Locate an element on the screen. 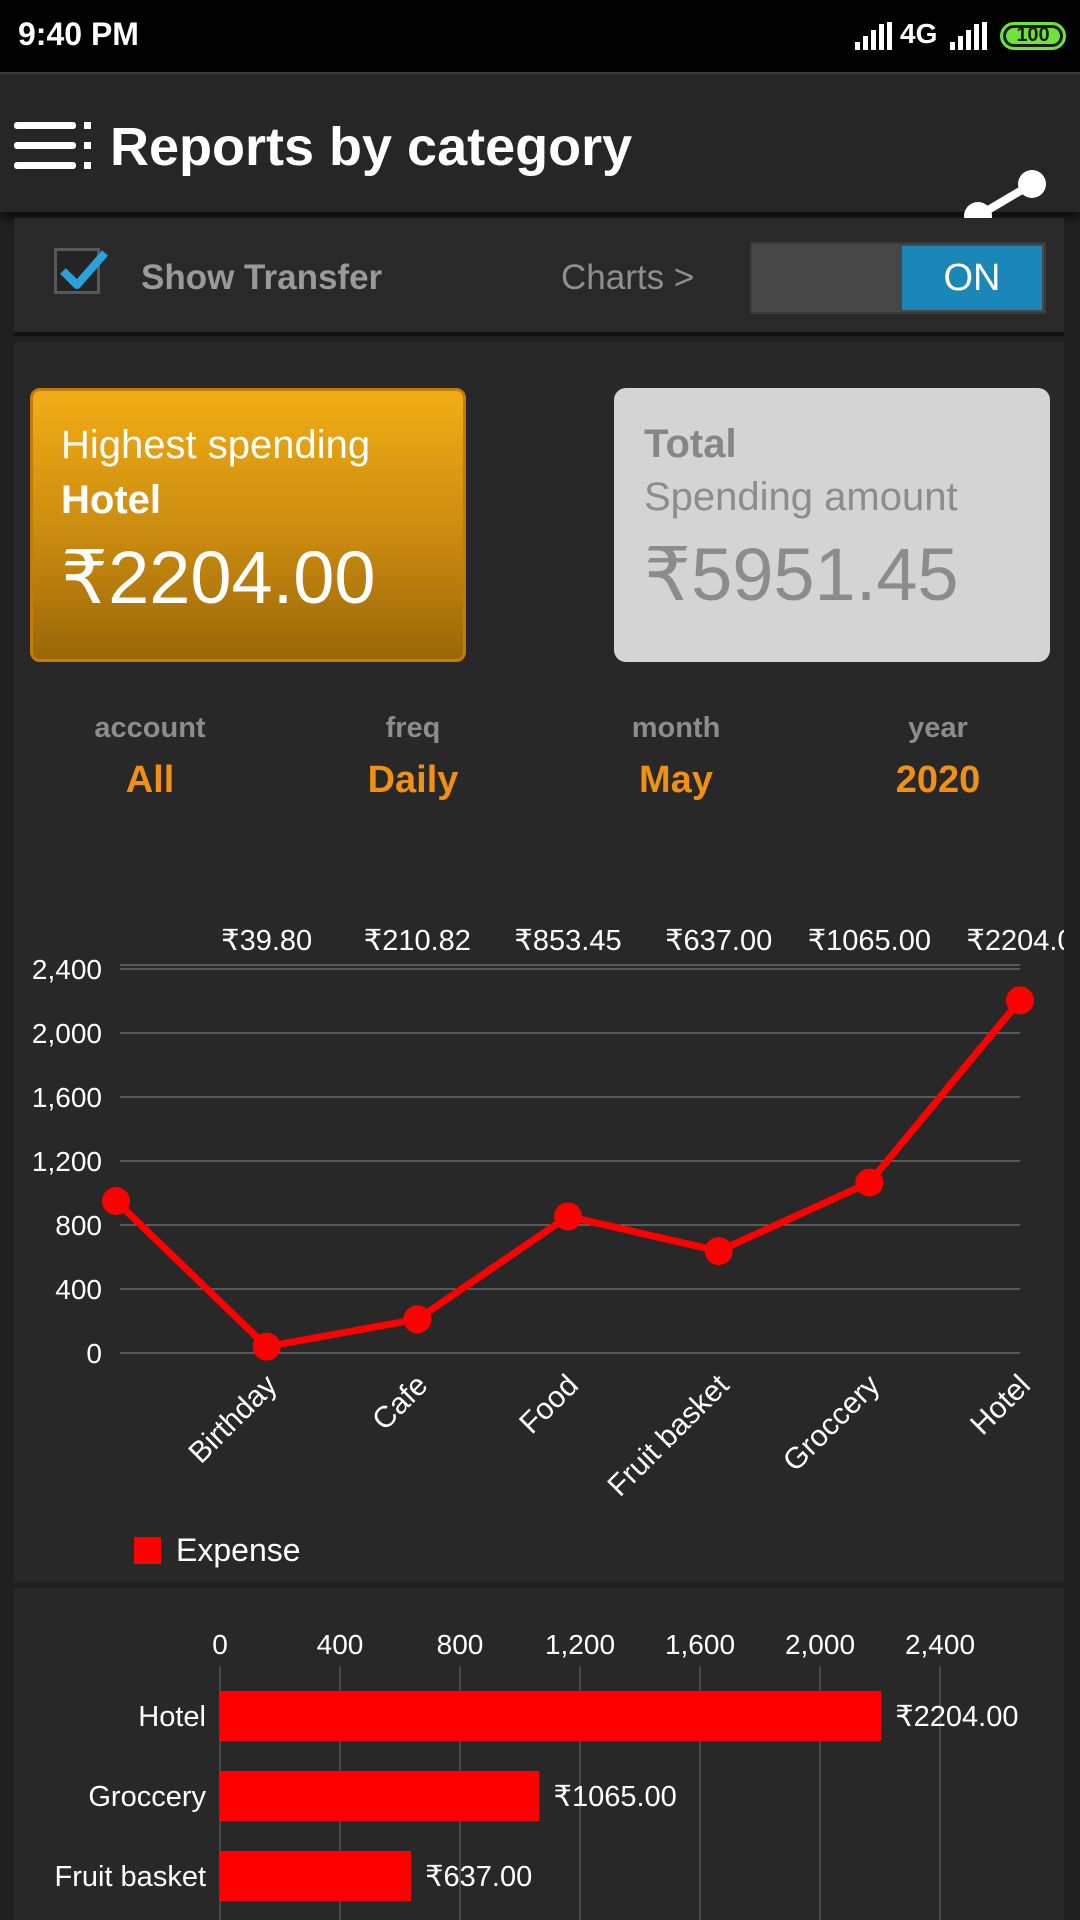 This screenshot has width=1080, height=1920. x-tick-label: Food is located at coordinates (549, 1405).